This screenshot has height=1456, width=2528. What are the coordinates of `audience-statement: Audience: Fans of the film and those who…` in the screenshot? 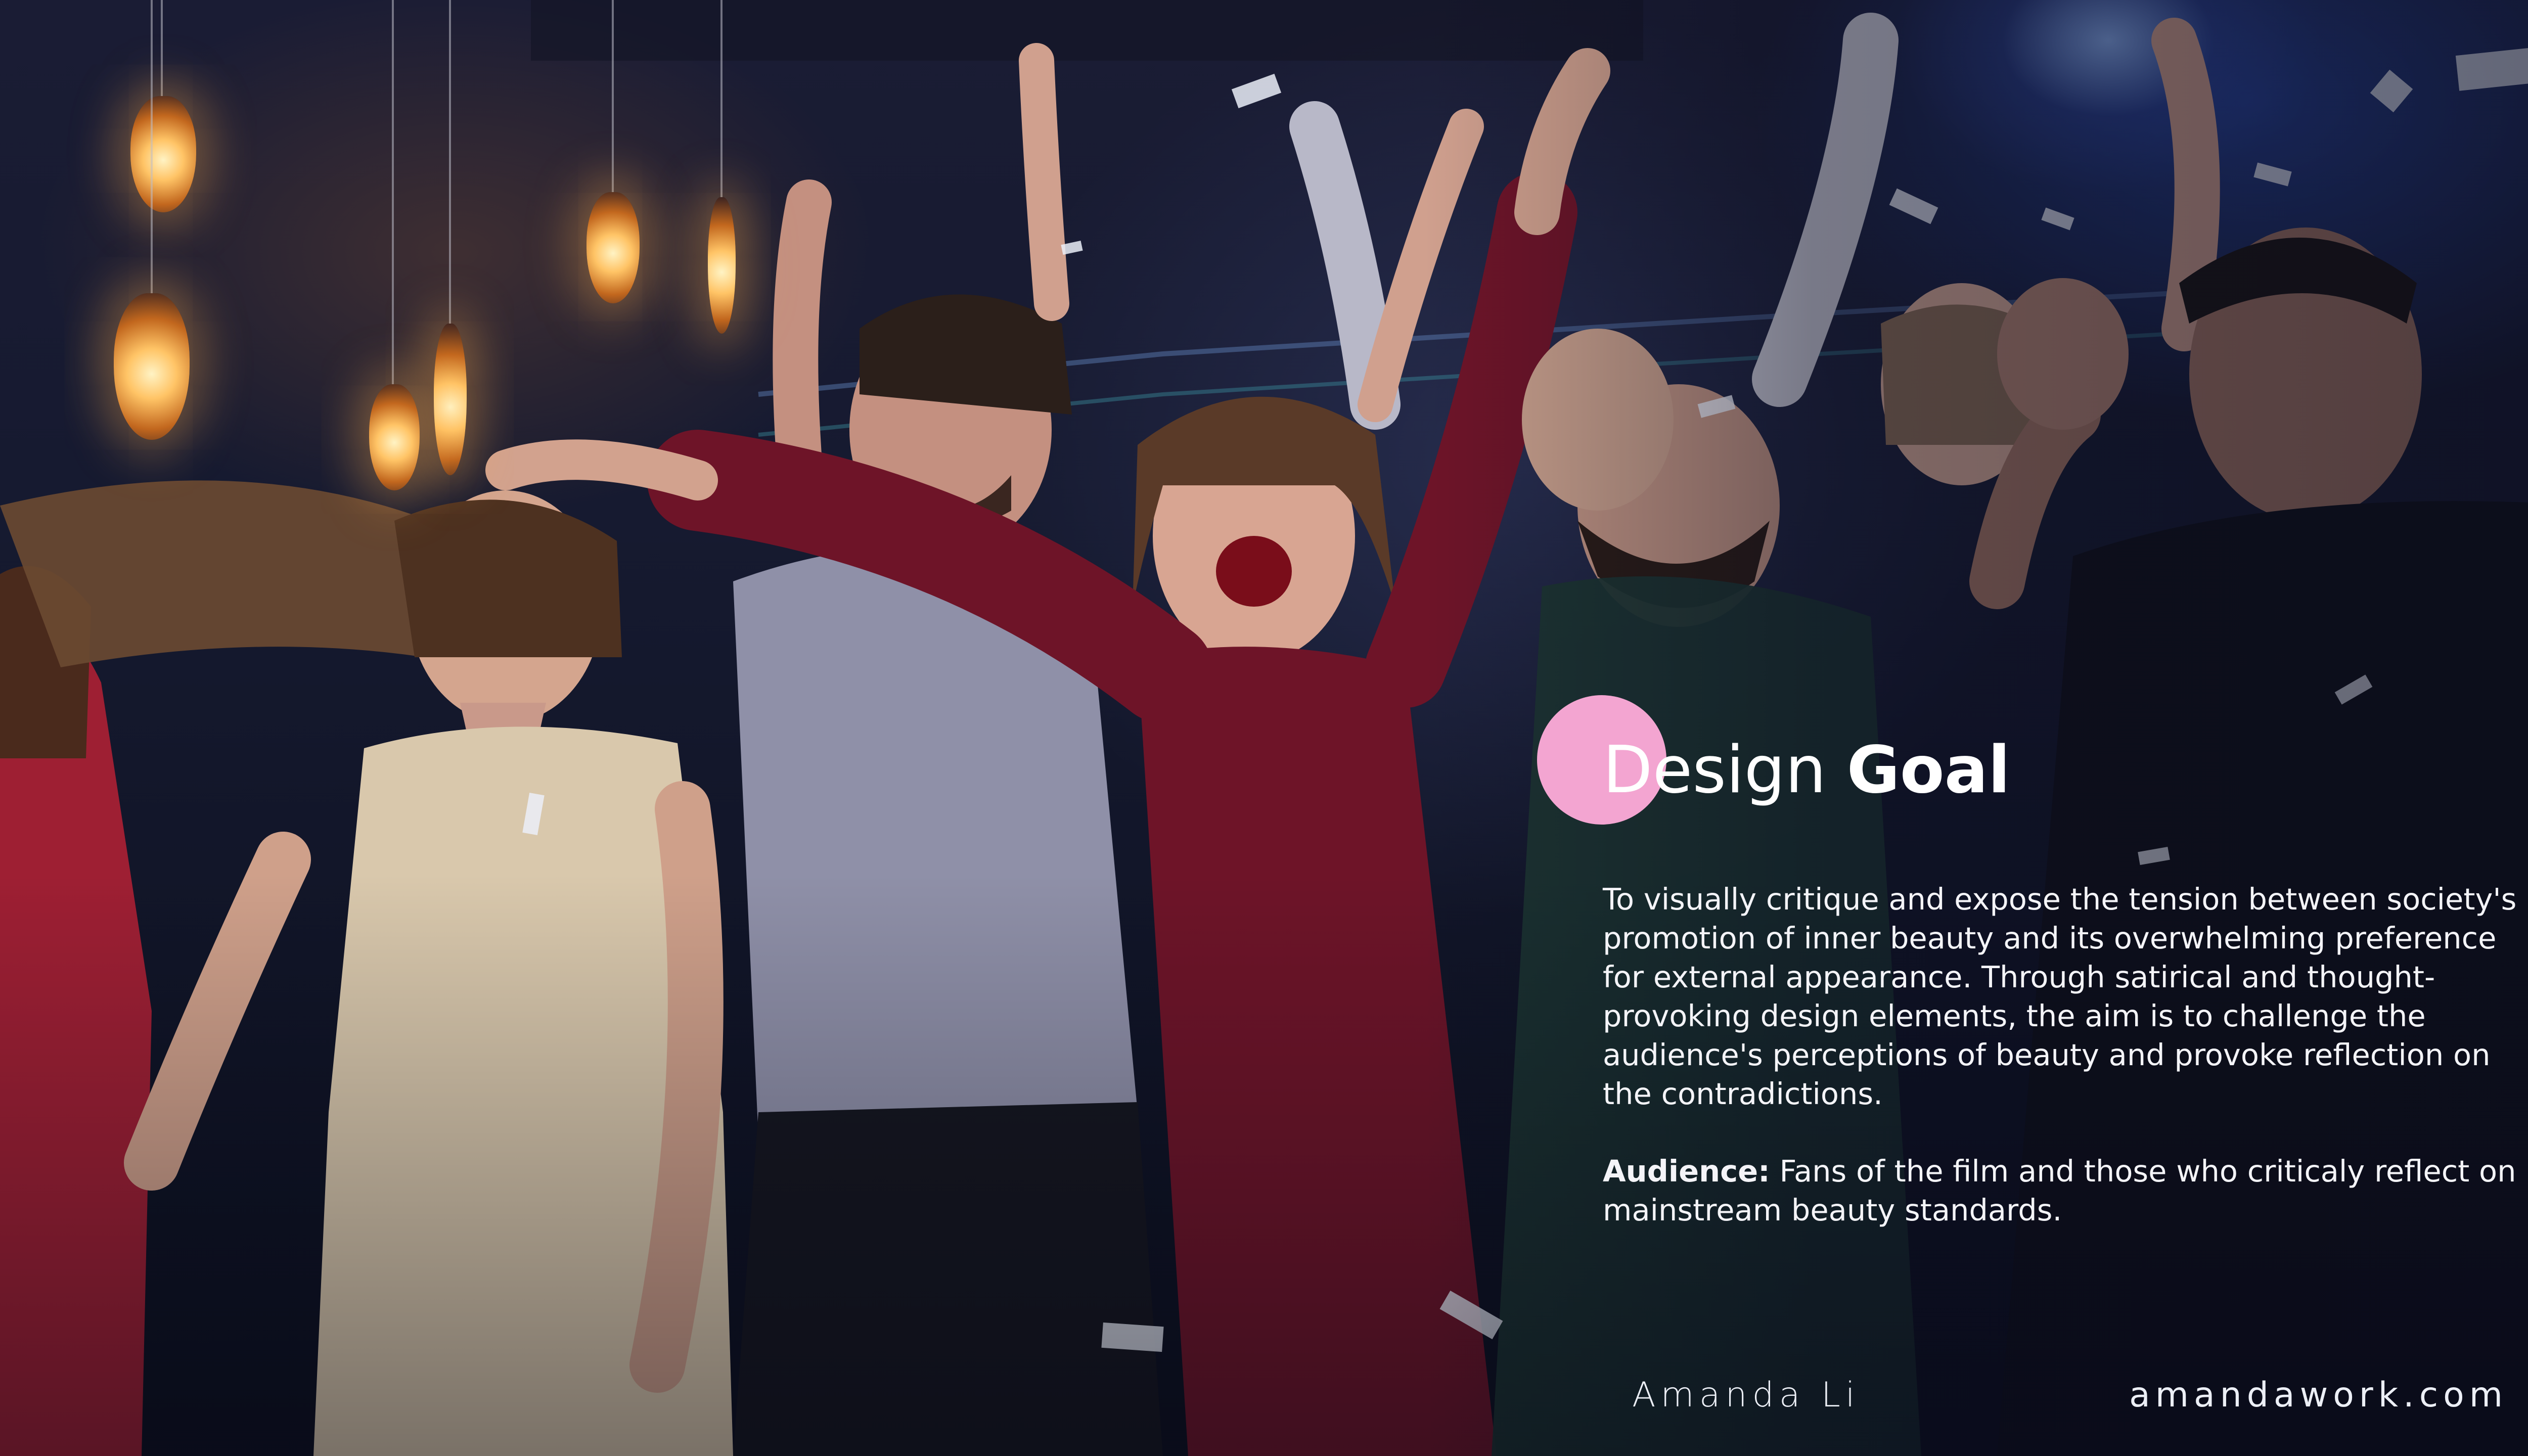 It's located at (2066, 1191).